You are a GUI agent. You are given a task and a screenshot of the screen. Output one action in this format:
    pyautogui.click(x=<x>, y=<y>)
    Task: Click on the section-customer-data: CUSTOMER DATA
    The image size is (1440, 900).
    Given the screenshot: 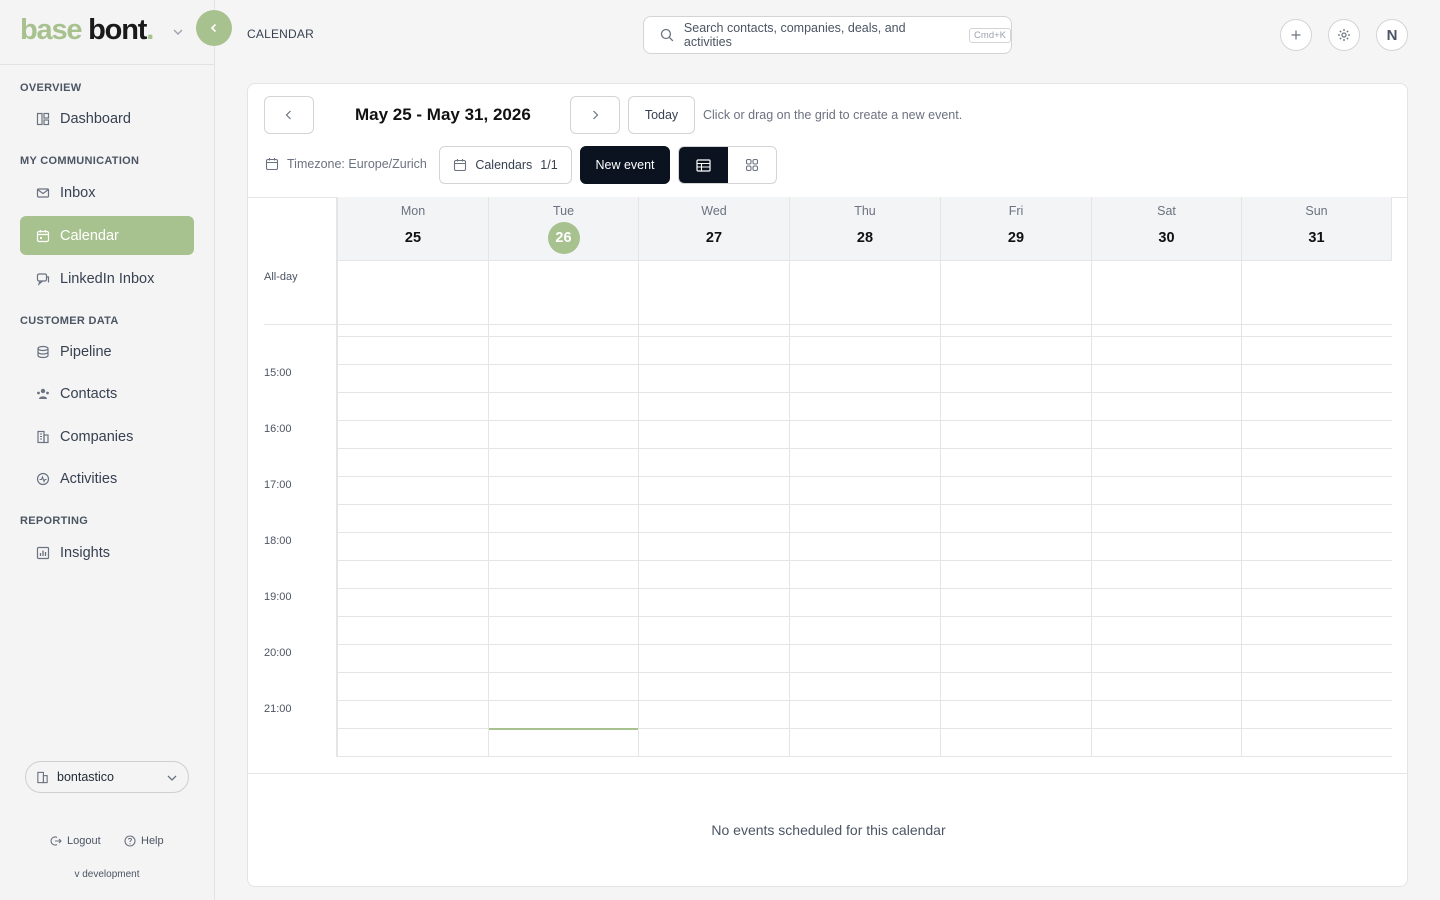 What is the action you would take?
    pyautogui.click(x=69, y=321)
    